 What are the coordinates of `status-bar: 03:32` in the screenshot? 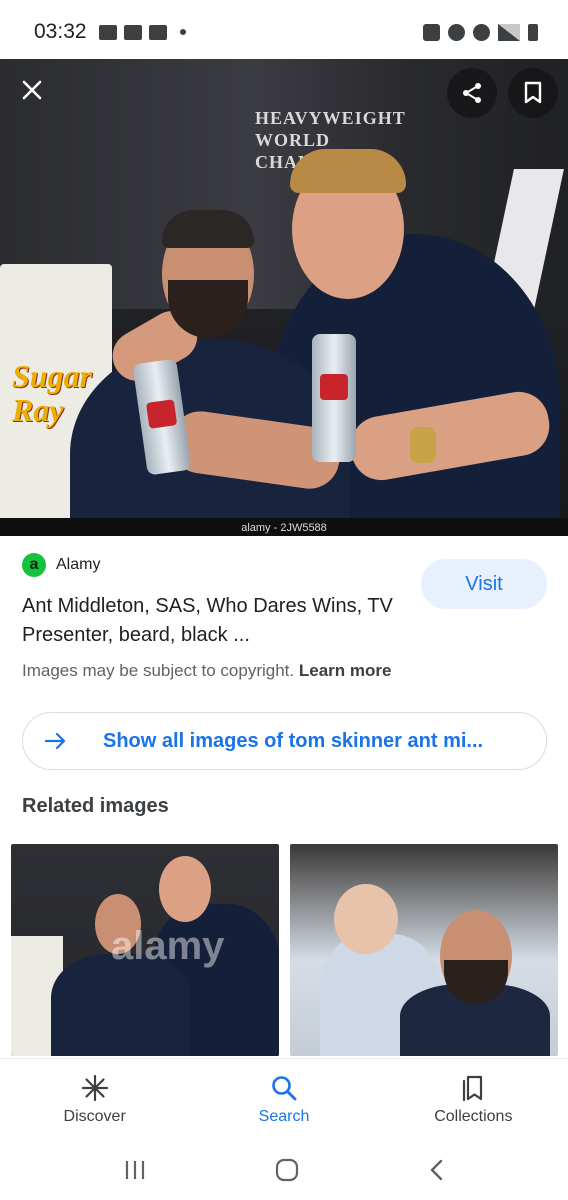 It's located at (284, 32).